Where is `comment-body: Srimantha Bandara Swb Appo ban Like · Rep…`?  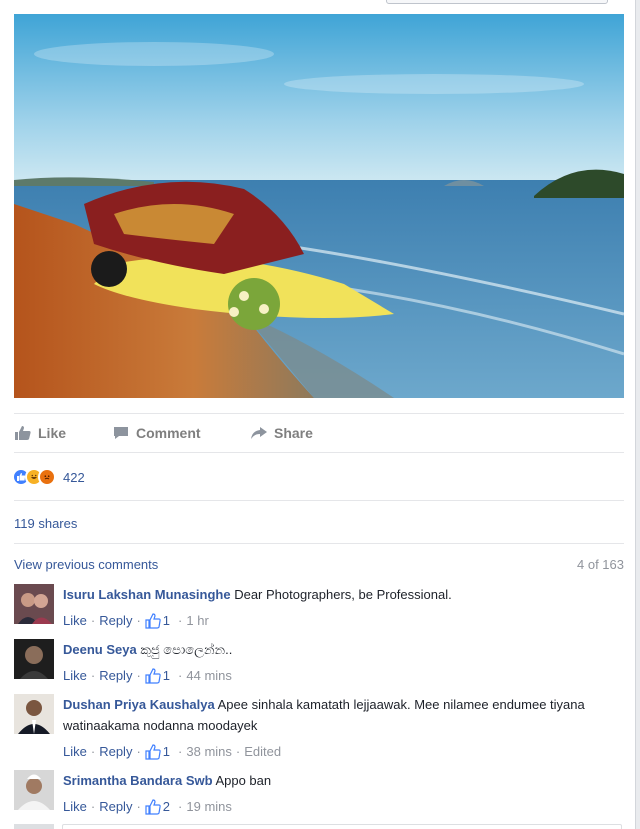 comment-body: Srimantha Bandara Swb Appo ban Like · Rep… is located at coordinates (341, 793).